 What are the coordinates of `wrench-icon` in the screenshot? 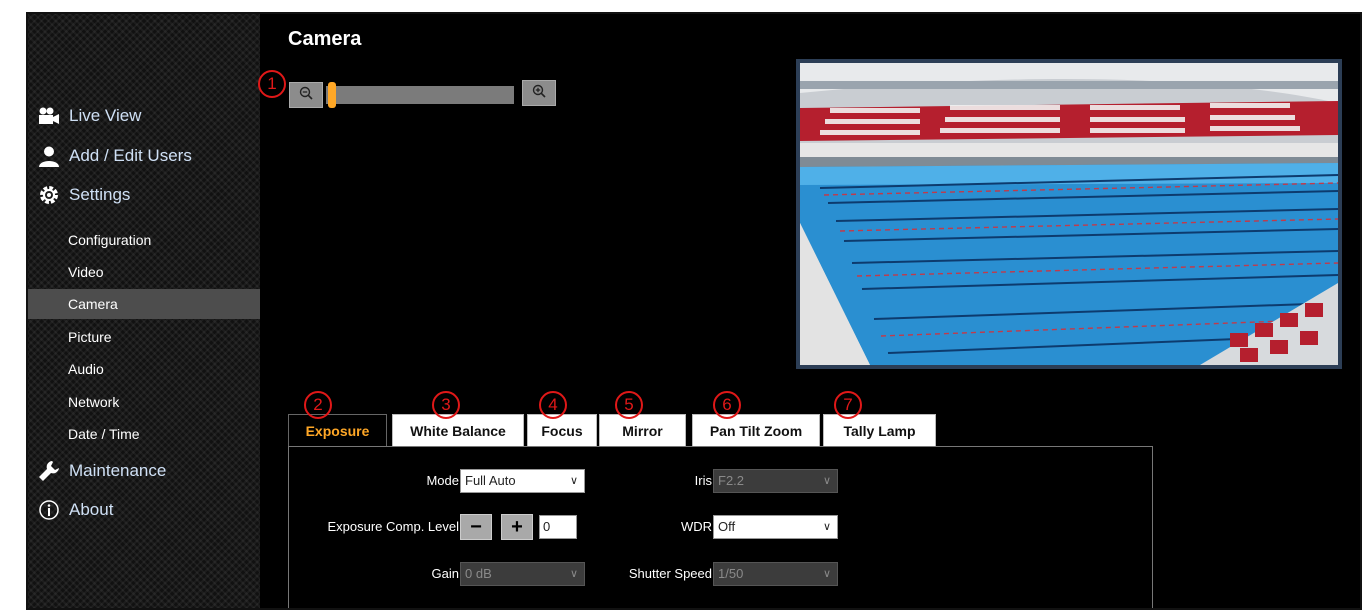 It's located at (49, 471).